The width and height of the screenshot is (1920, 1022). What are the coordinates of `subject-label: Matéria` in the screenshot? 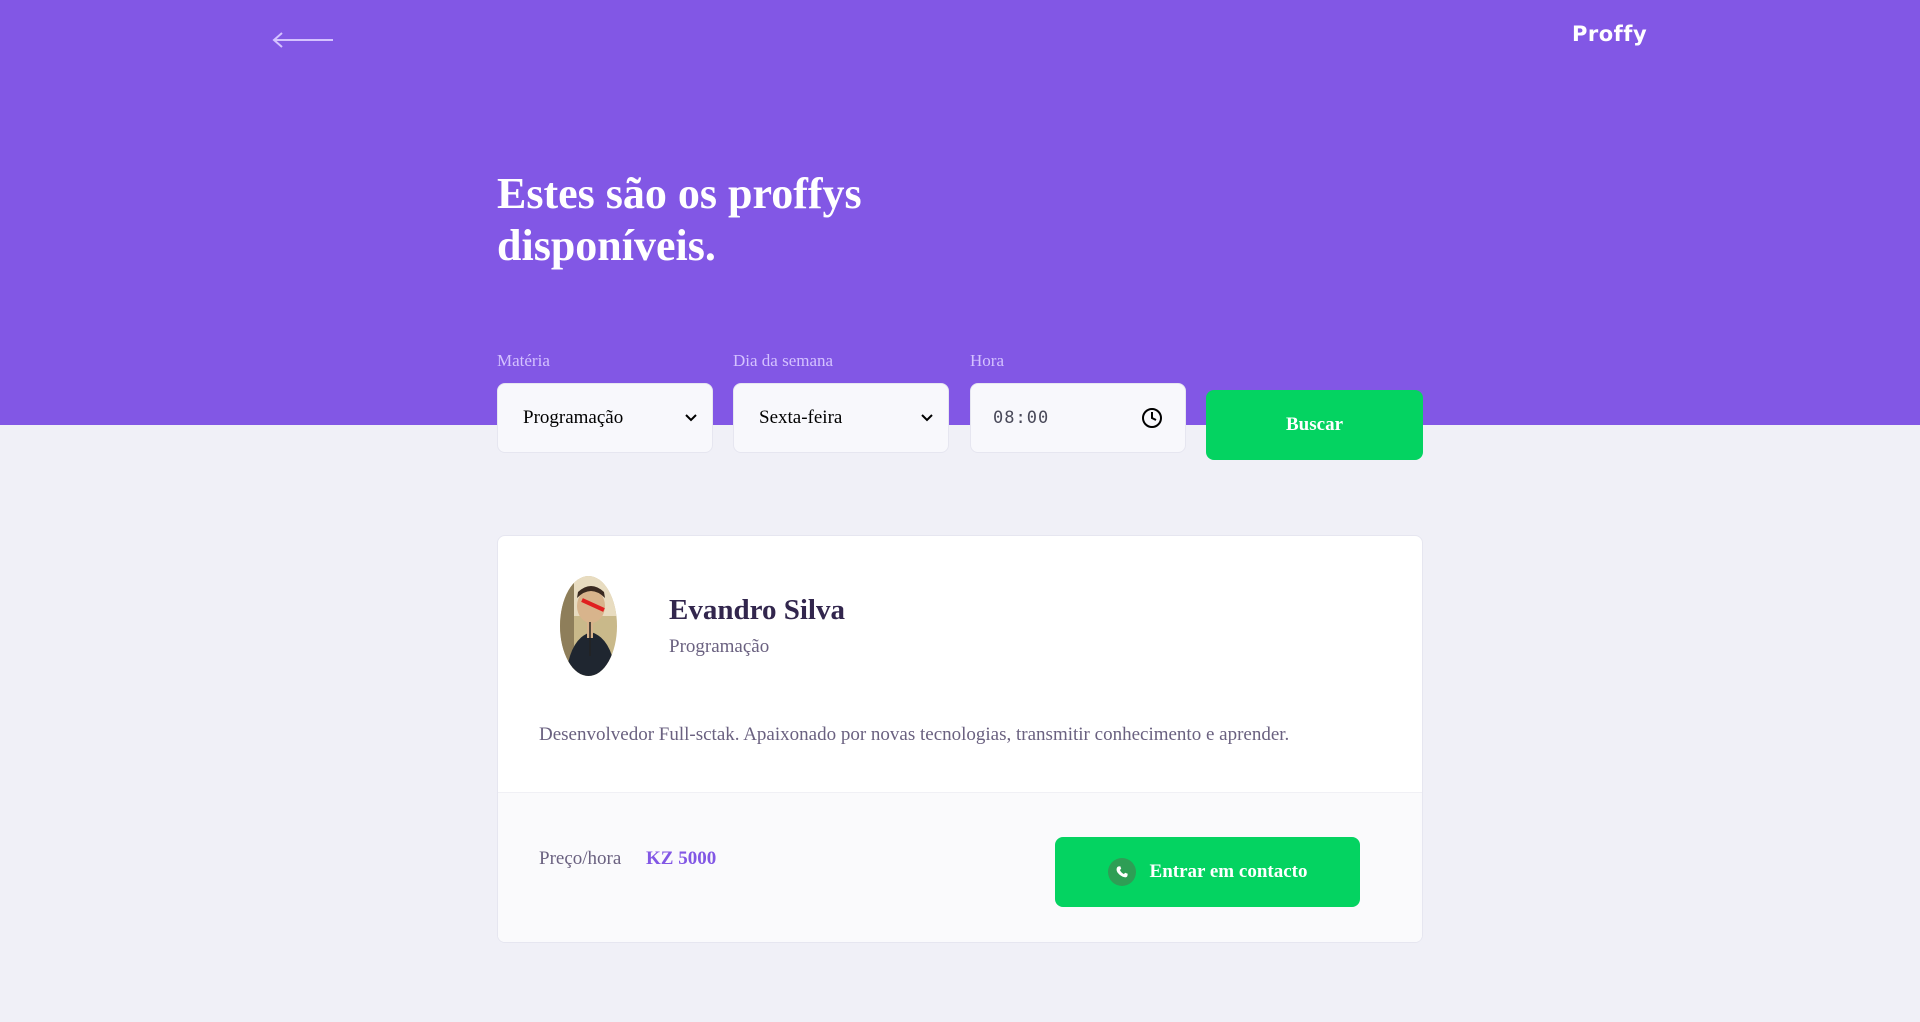 It's located at (523, 360).